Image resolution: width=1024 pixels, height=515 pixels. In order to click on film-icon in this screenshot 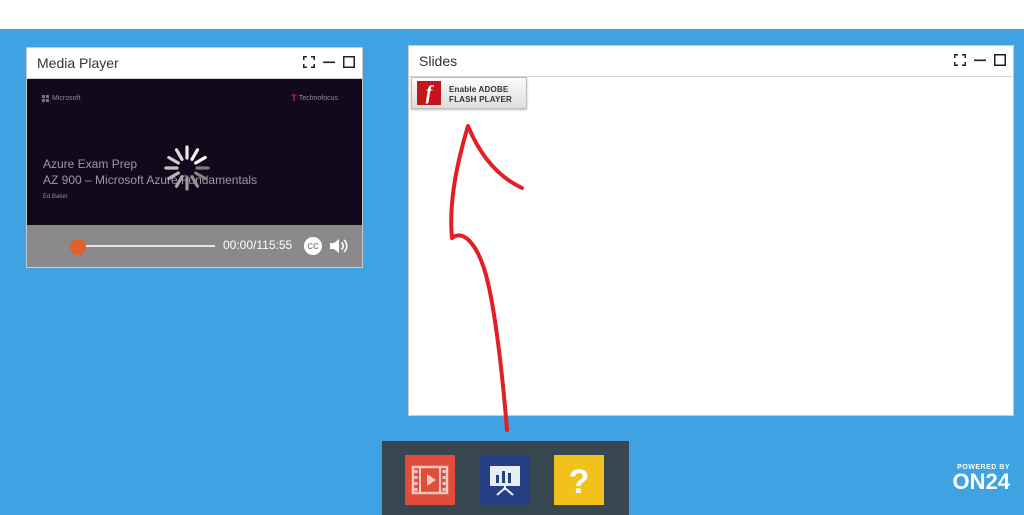, I will do `click(430, 480)`.